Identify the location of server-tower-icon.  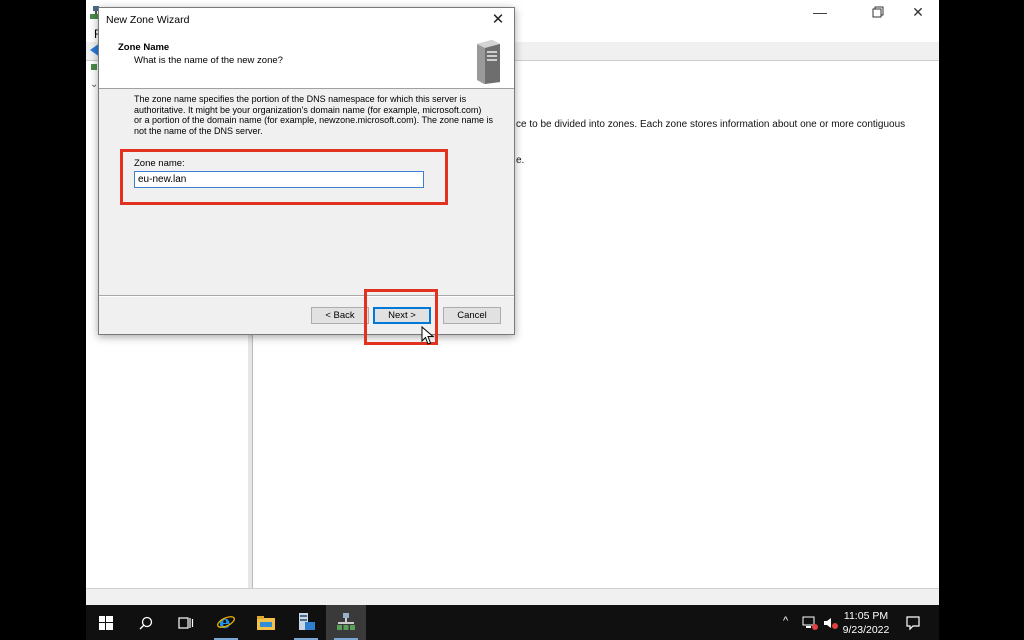
(488, 62).